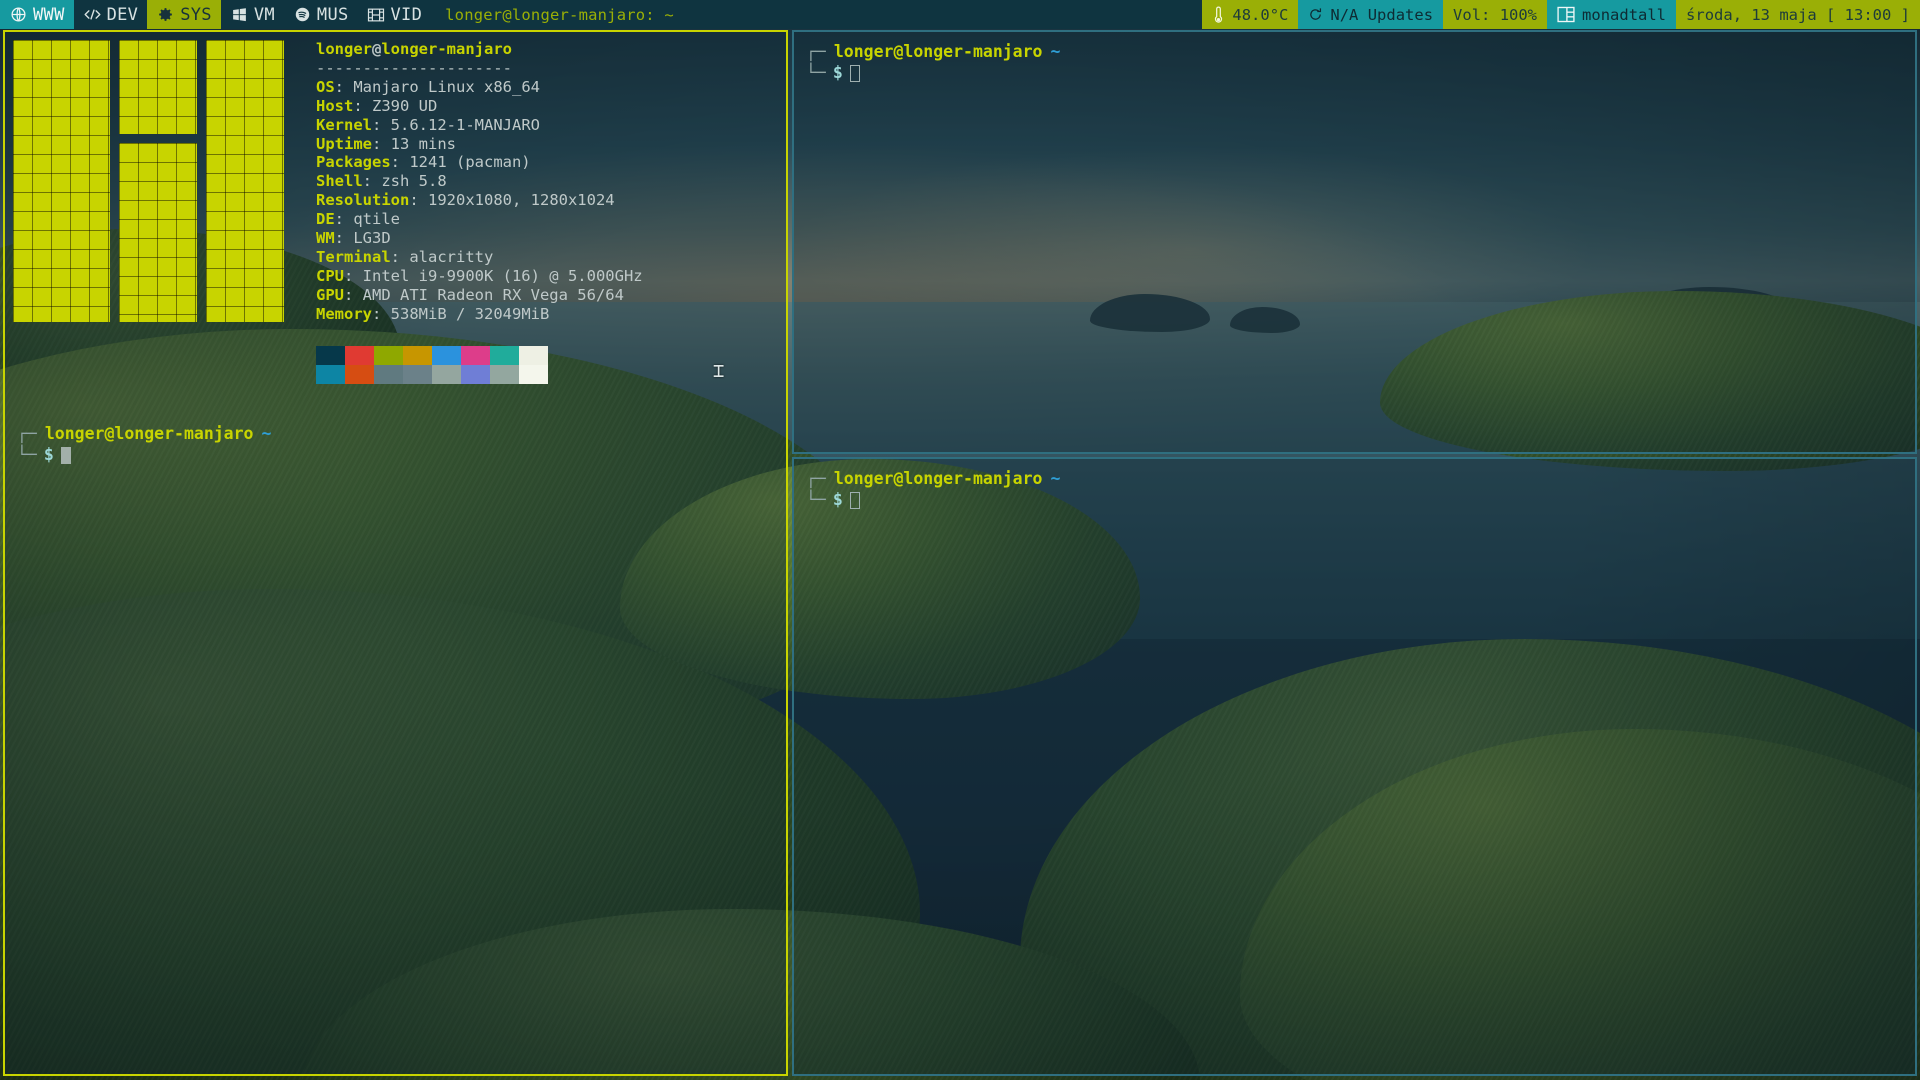 This screenshot has height=1080, width=1920. What do you see at coordinates (165, 14) in the screenshot?
I see `gear-icon` at bounding box center [165, 14].